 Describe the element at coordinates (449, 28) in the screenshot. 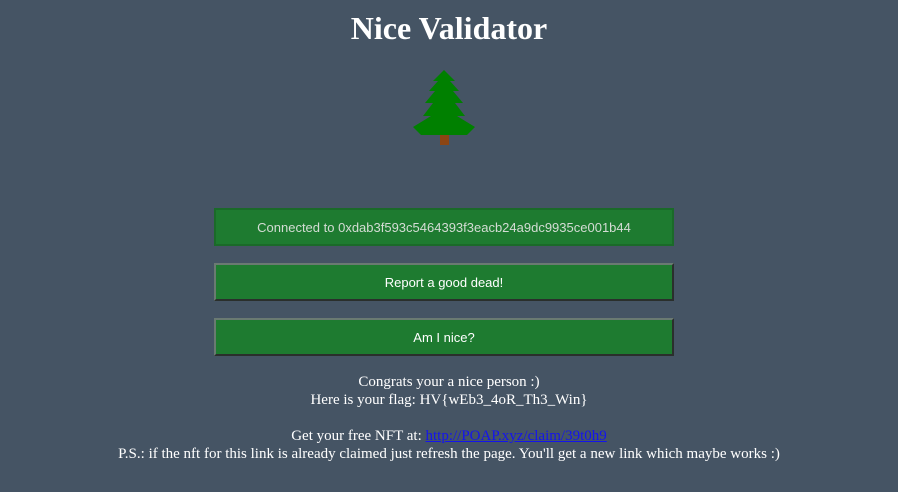

I see `page-title: Nice Validator` at that location.